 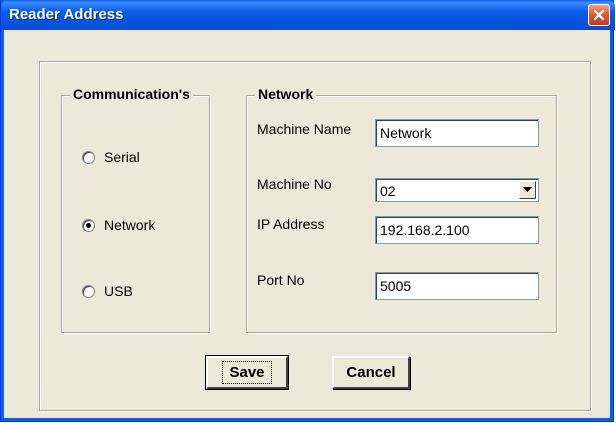 What do you see at coordinates (457, 190) in the screenshot?
I see `machine-no-select: 02` at bounding box center [457, 190].